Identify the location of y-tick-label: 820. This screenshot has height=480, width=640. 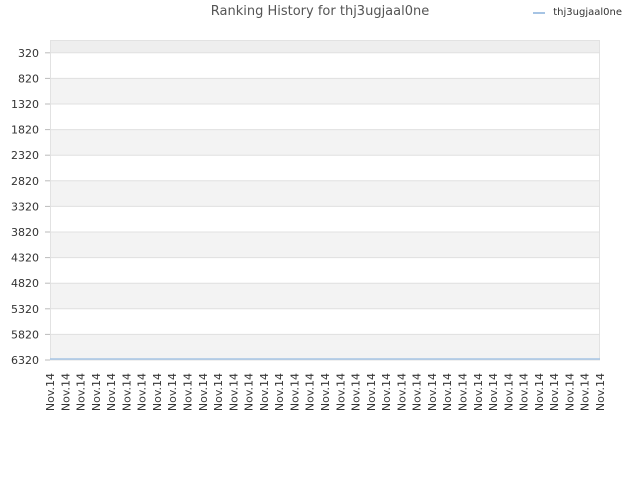
(28, 78).